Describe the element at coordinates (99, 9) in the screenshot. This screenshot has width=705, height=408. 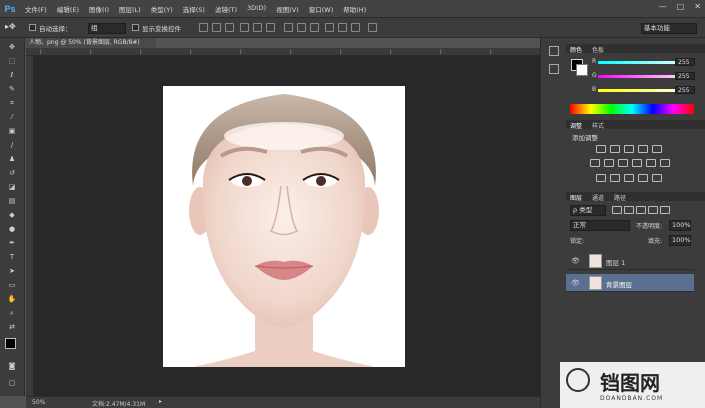
I see `menu-item-2: 图像(I)` at that location.